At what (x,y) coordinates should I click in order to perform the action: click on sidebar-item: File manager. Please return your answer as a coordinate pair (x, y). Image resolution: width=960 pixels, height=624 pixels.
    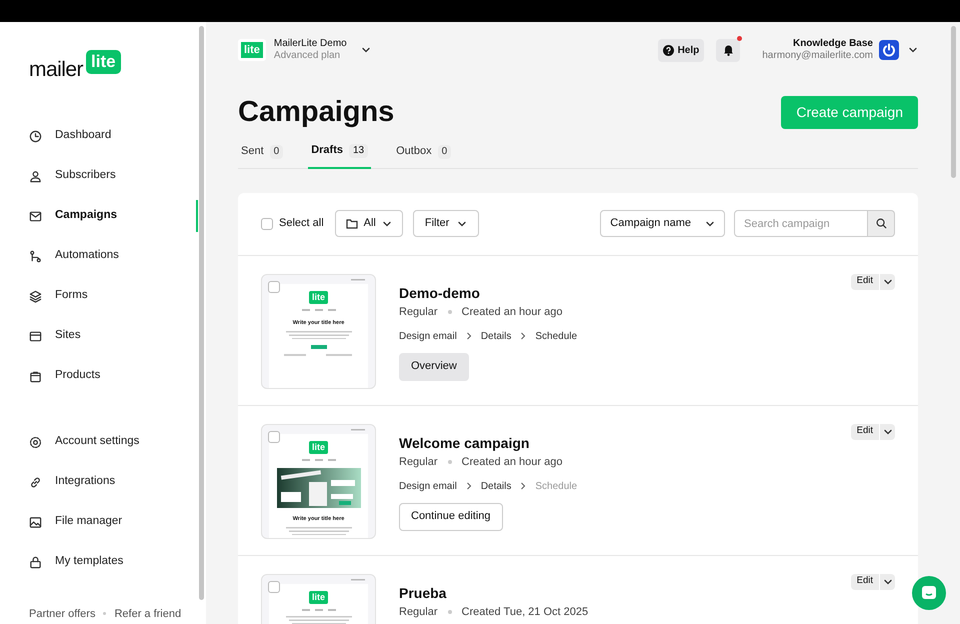
    Looking at the image, I should click on (103, 522).